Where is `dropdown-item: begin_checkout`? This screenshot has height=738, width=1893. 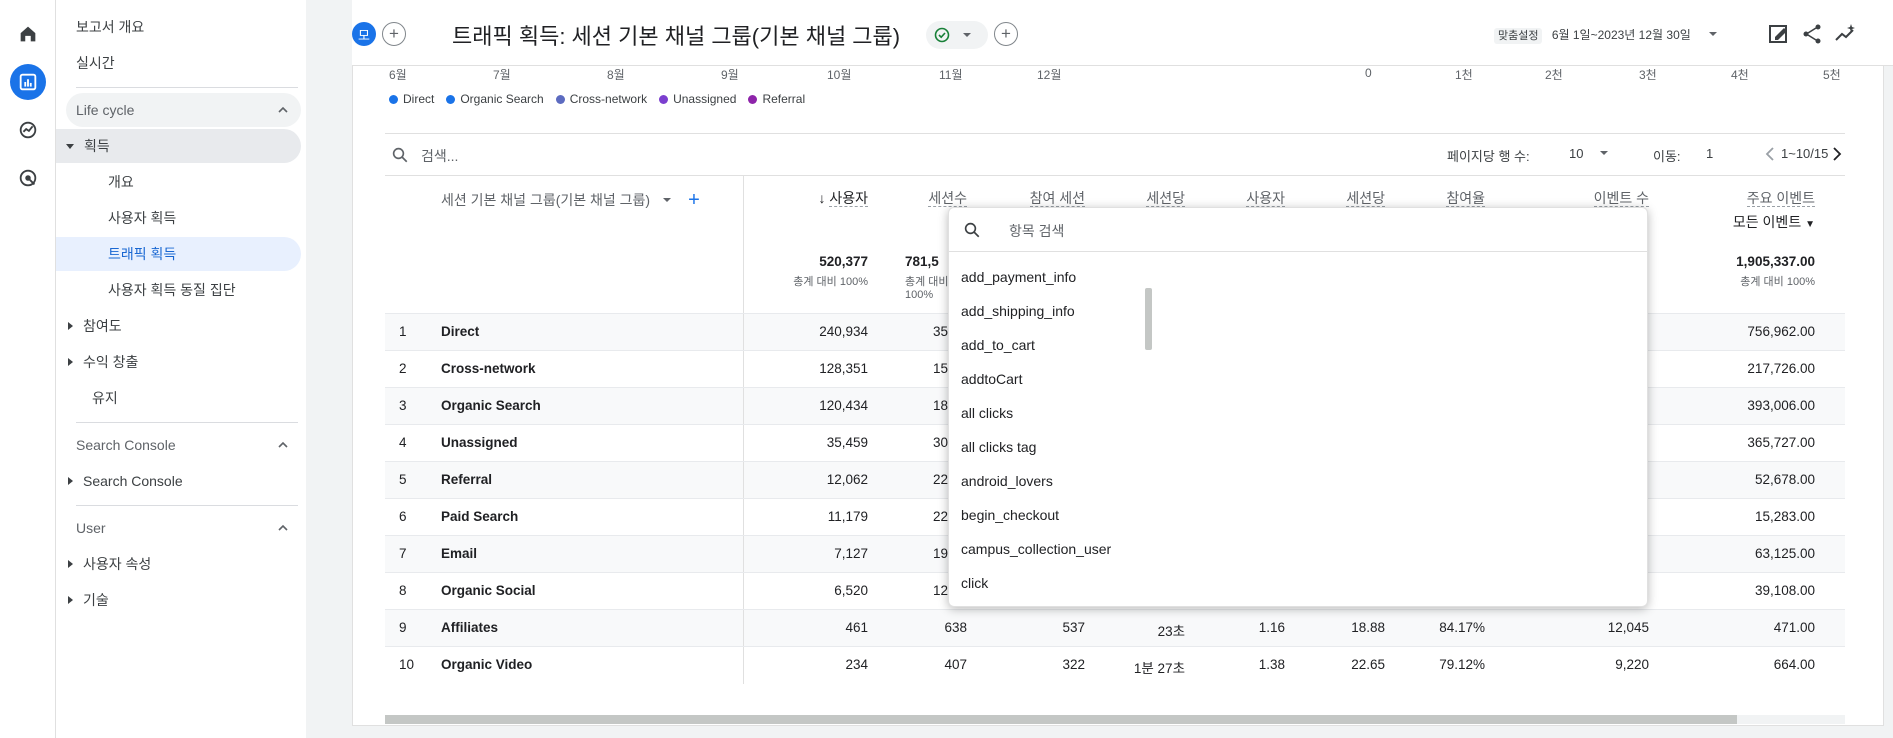 dropdown-item: begin_checkout is located at coordinates (1298, 515).